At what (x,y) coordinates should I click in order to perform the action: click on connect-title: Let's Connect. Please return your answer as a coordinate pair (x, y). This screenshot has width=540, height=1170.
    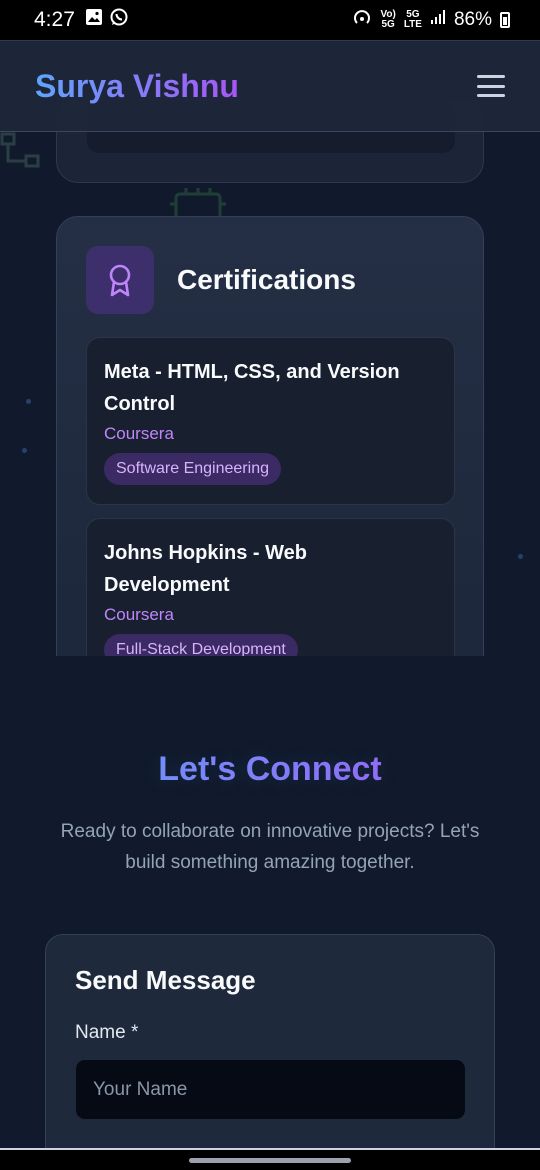
    Looking at the image, I should click on (270, 769).